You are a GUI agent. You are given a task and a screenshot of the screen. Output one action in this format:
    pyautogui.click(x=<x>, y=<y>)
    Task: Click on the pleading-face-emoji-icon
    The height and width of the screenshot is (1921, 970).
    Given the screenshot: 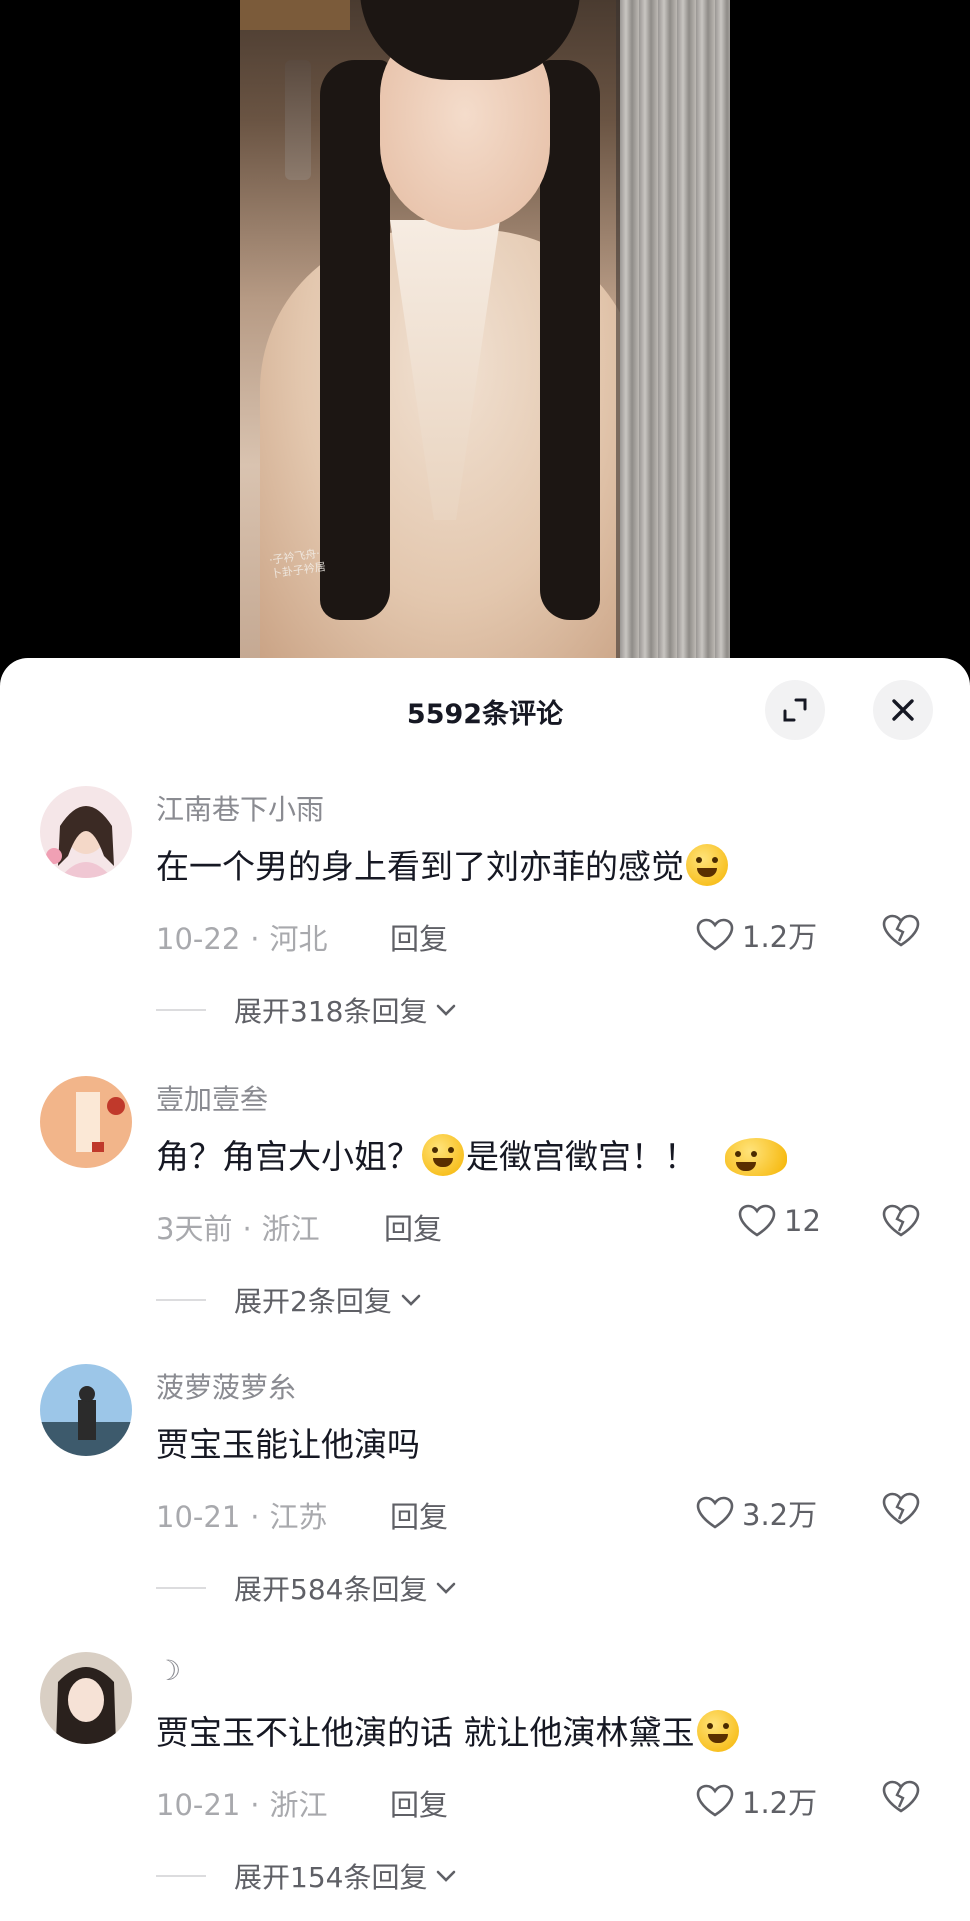 What is the action you would take?
    pyautogui.click(x=756, y=1157)
    